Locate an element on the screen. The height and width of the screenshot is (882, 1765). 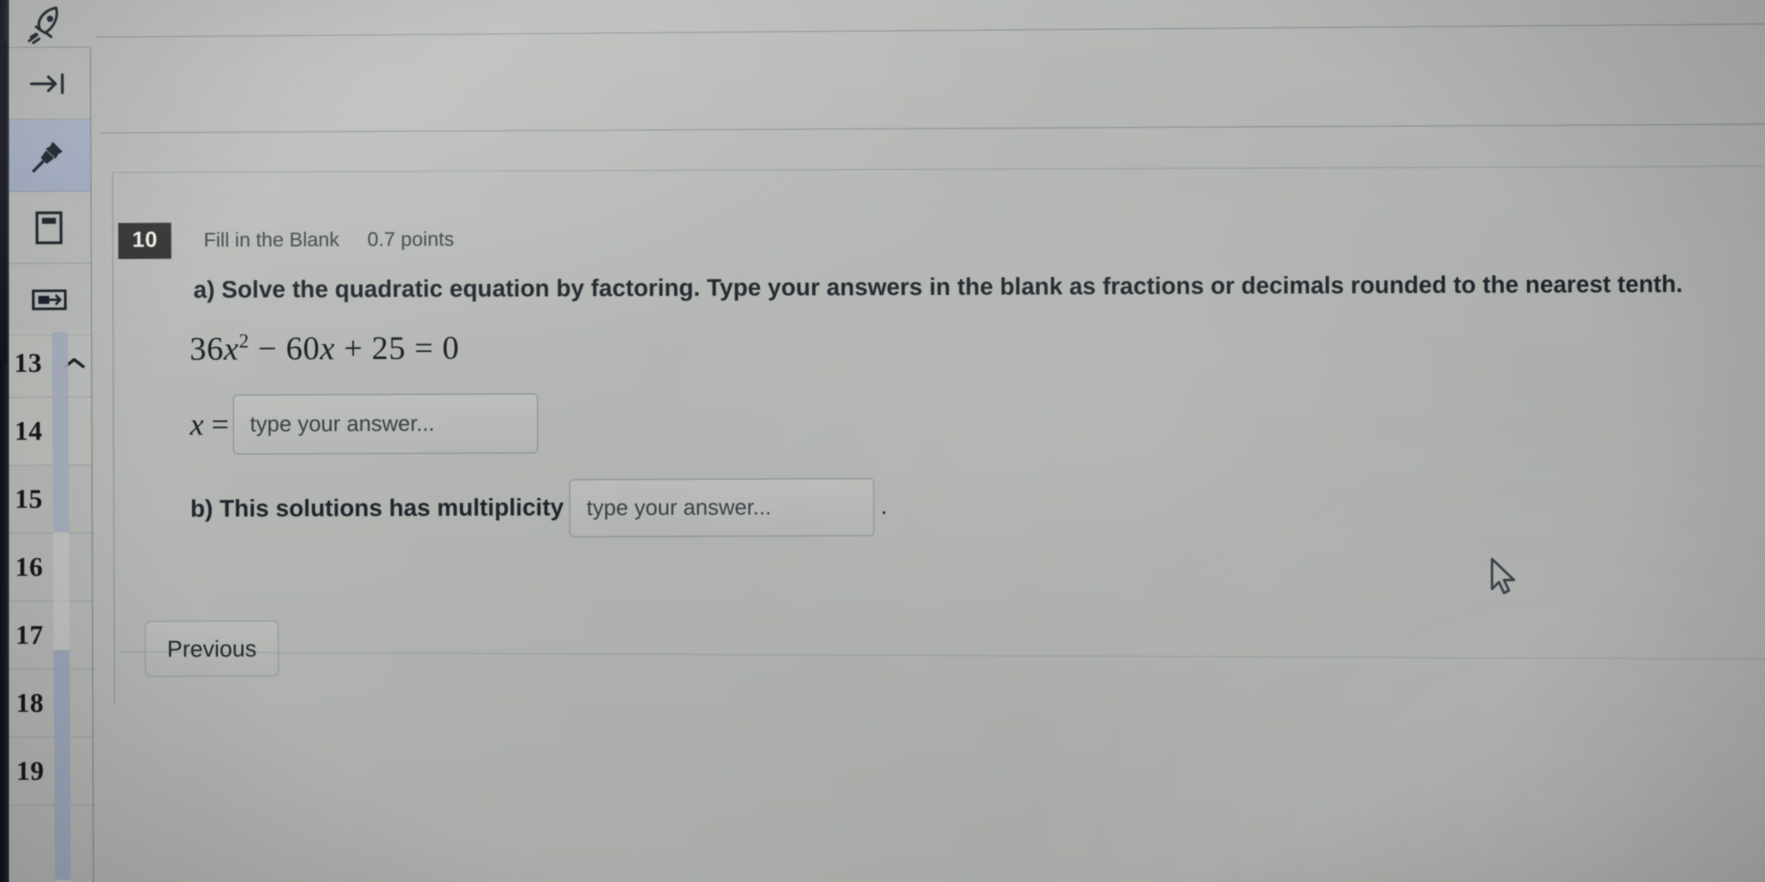
question-number-label: 16 is located at coordinates (29, 566).